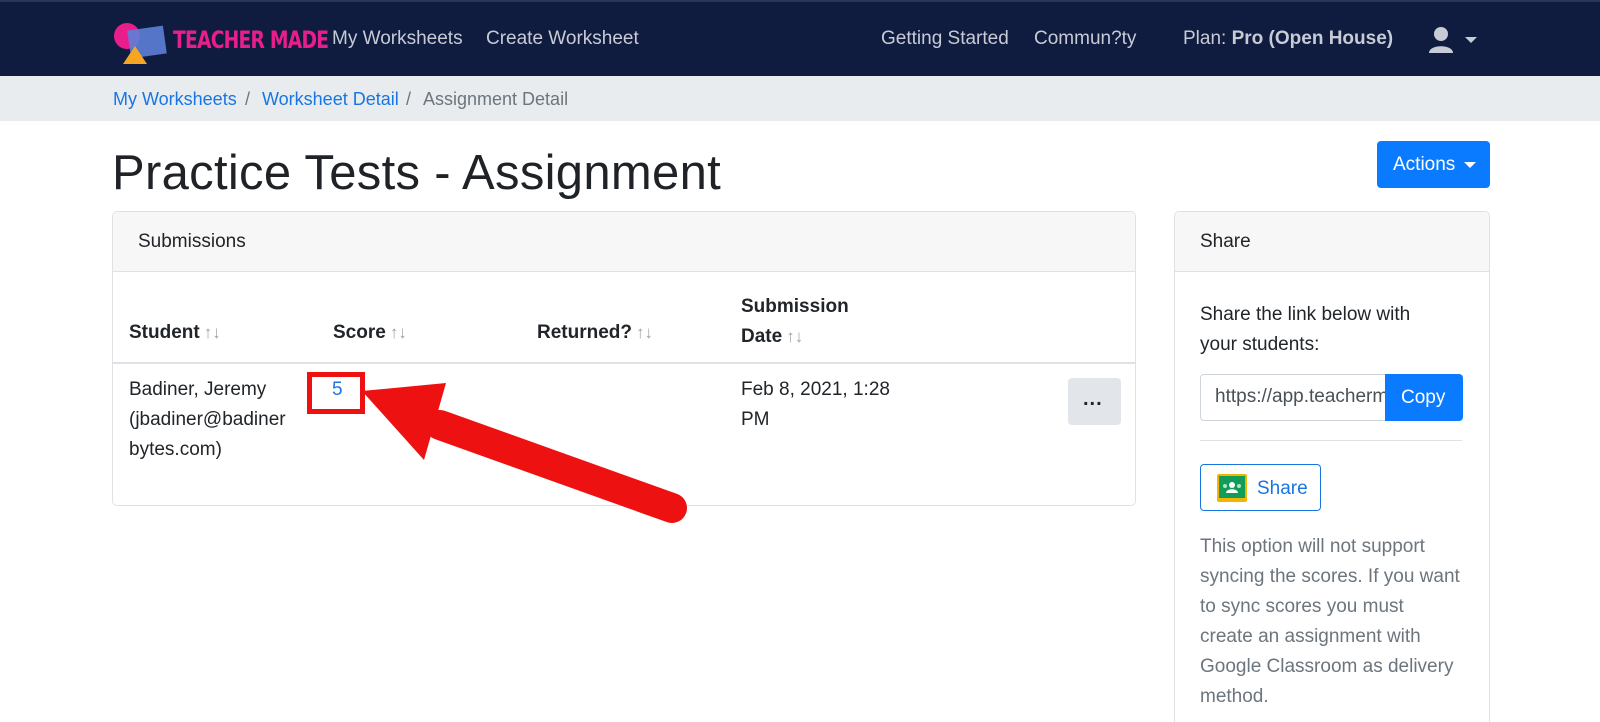  Describe the element at coordinates (1225, 241) in the screenshot. I see `share-title: Share` at that location.